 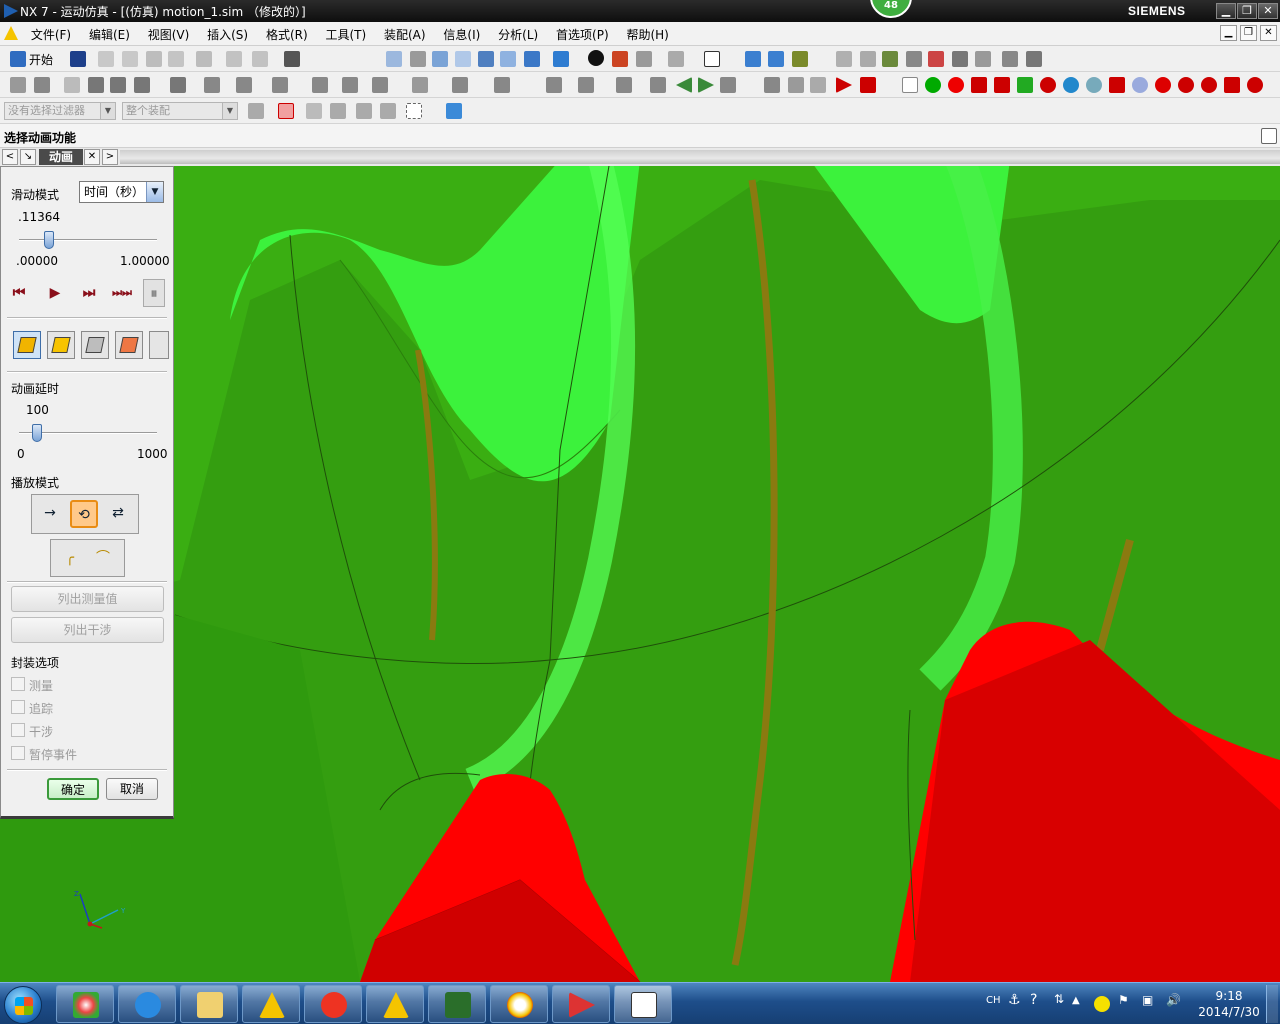 I want to click on menu-insert: 插入(S), so click(x=227, y=33).